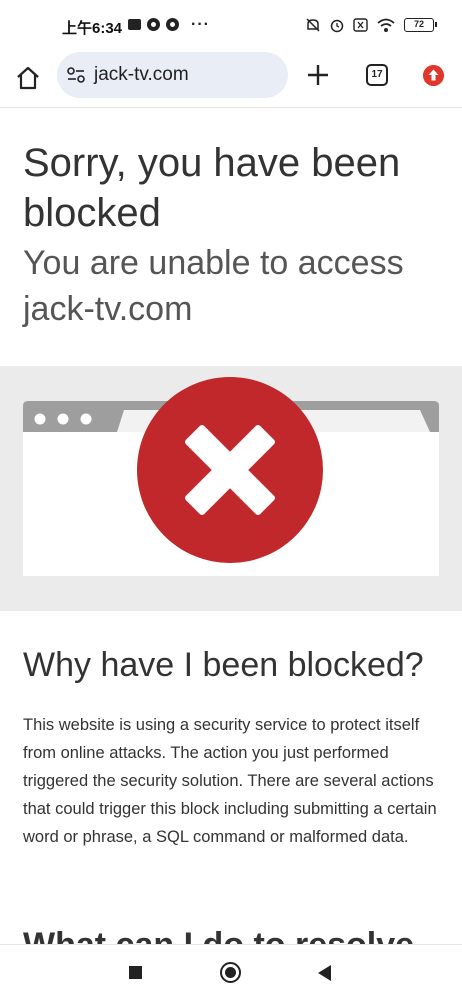 The image size is (462, 1000). What do you see at coordinates (433, 75) in the screenshot?
I see `update-icon` at bounding box center [433, 75].